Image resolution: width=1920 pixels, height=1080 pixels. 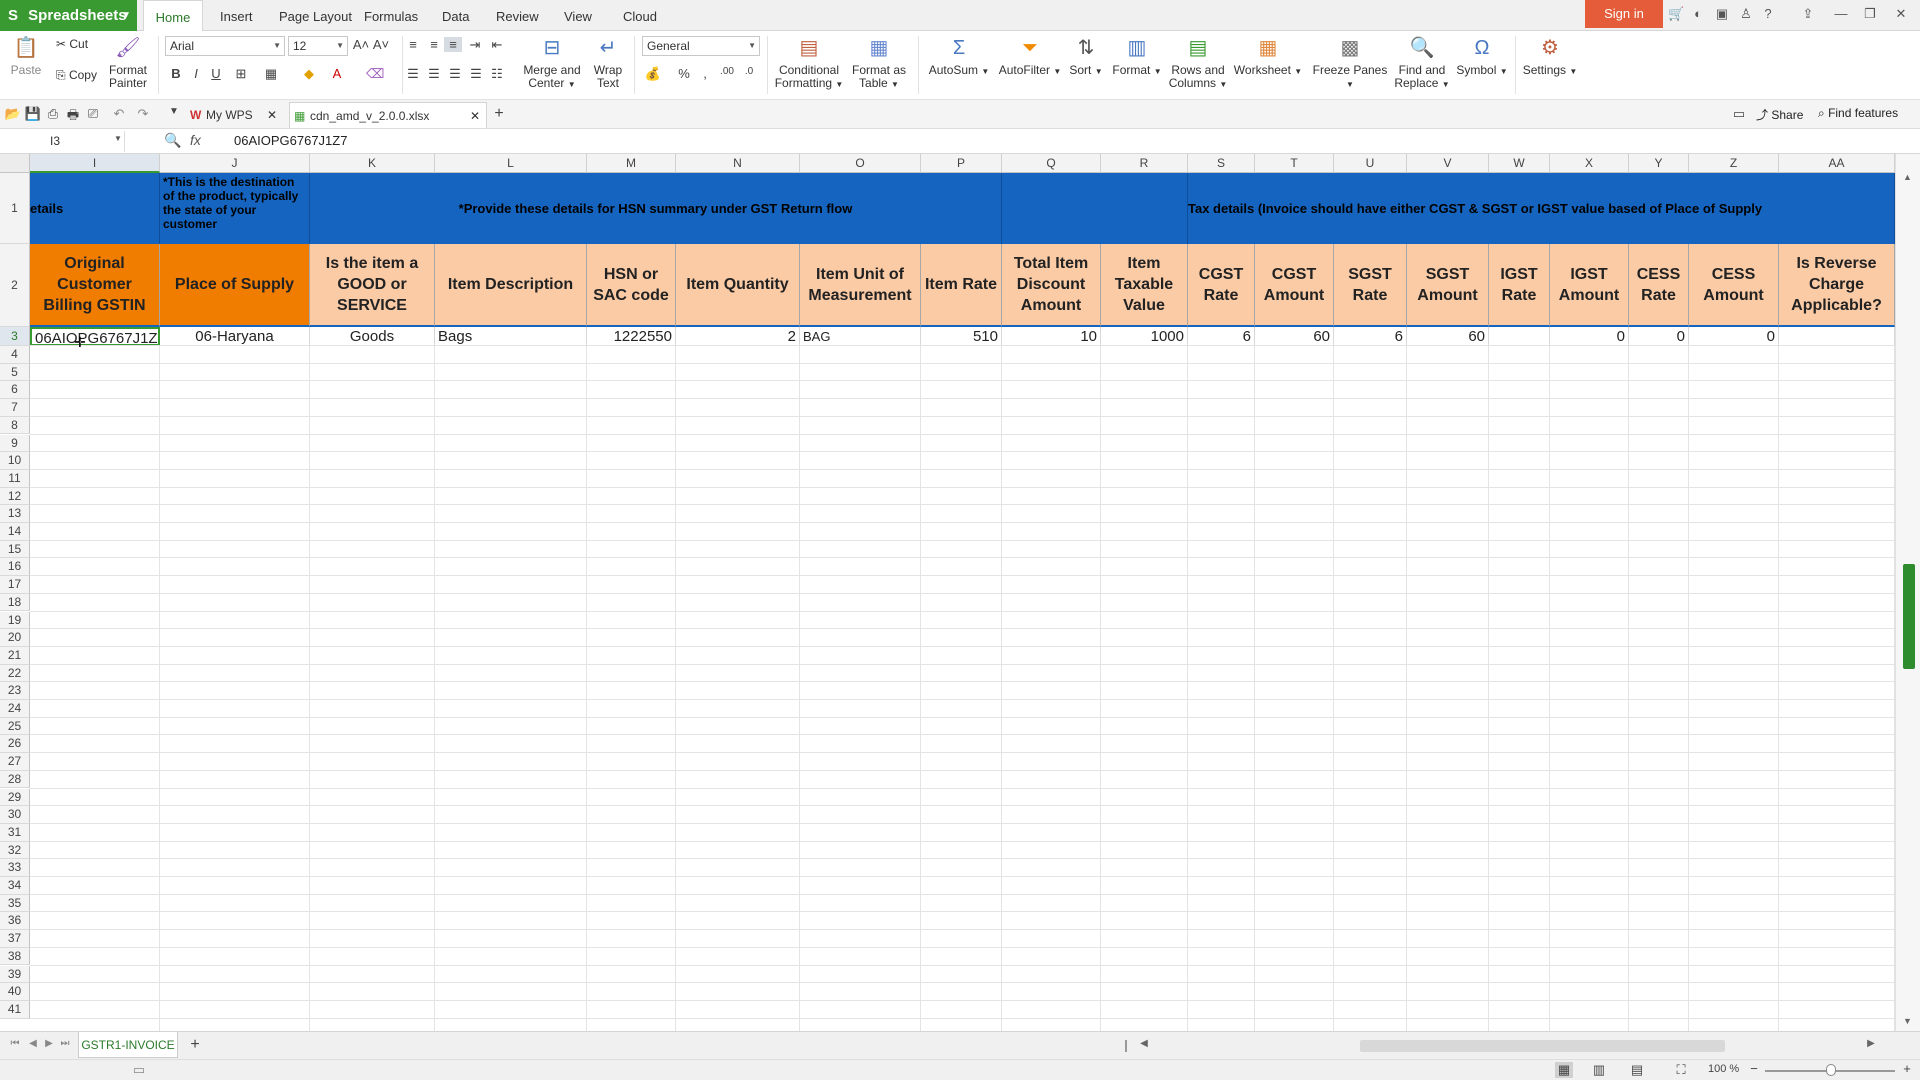 I want to click on share-button: ⤴ Share, so click(x=1779, y=114).